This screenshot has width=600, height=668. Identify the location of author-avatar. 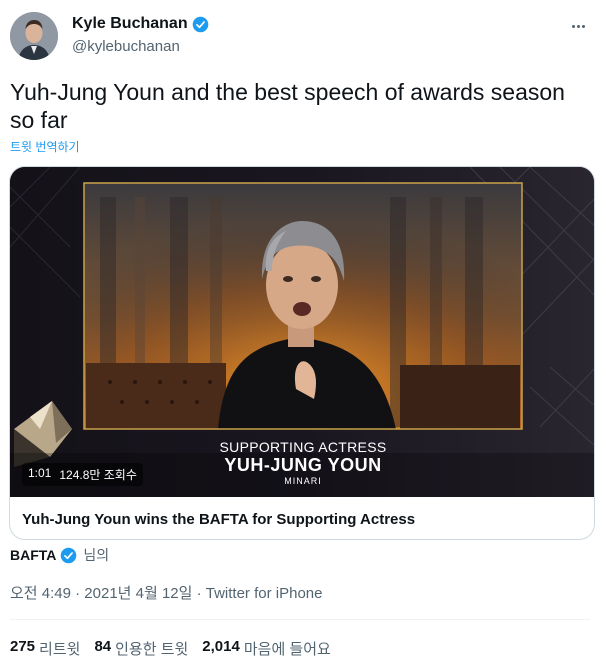
(34, 36).